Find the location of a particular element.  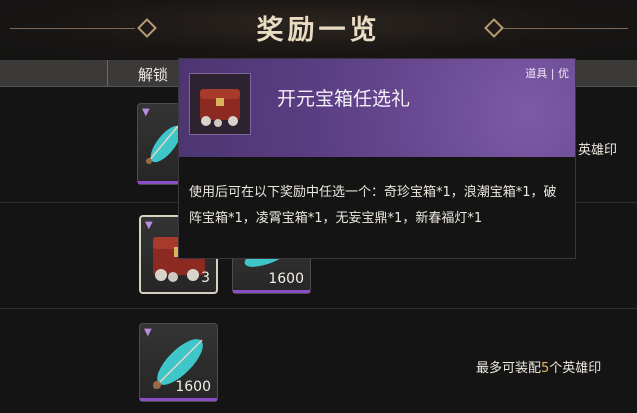

reward-slot-row1: ▼ is located at coordinates (159, 144).